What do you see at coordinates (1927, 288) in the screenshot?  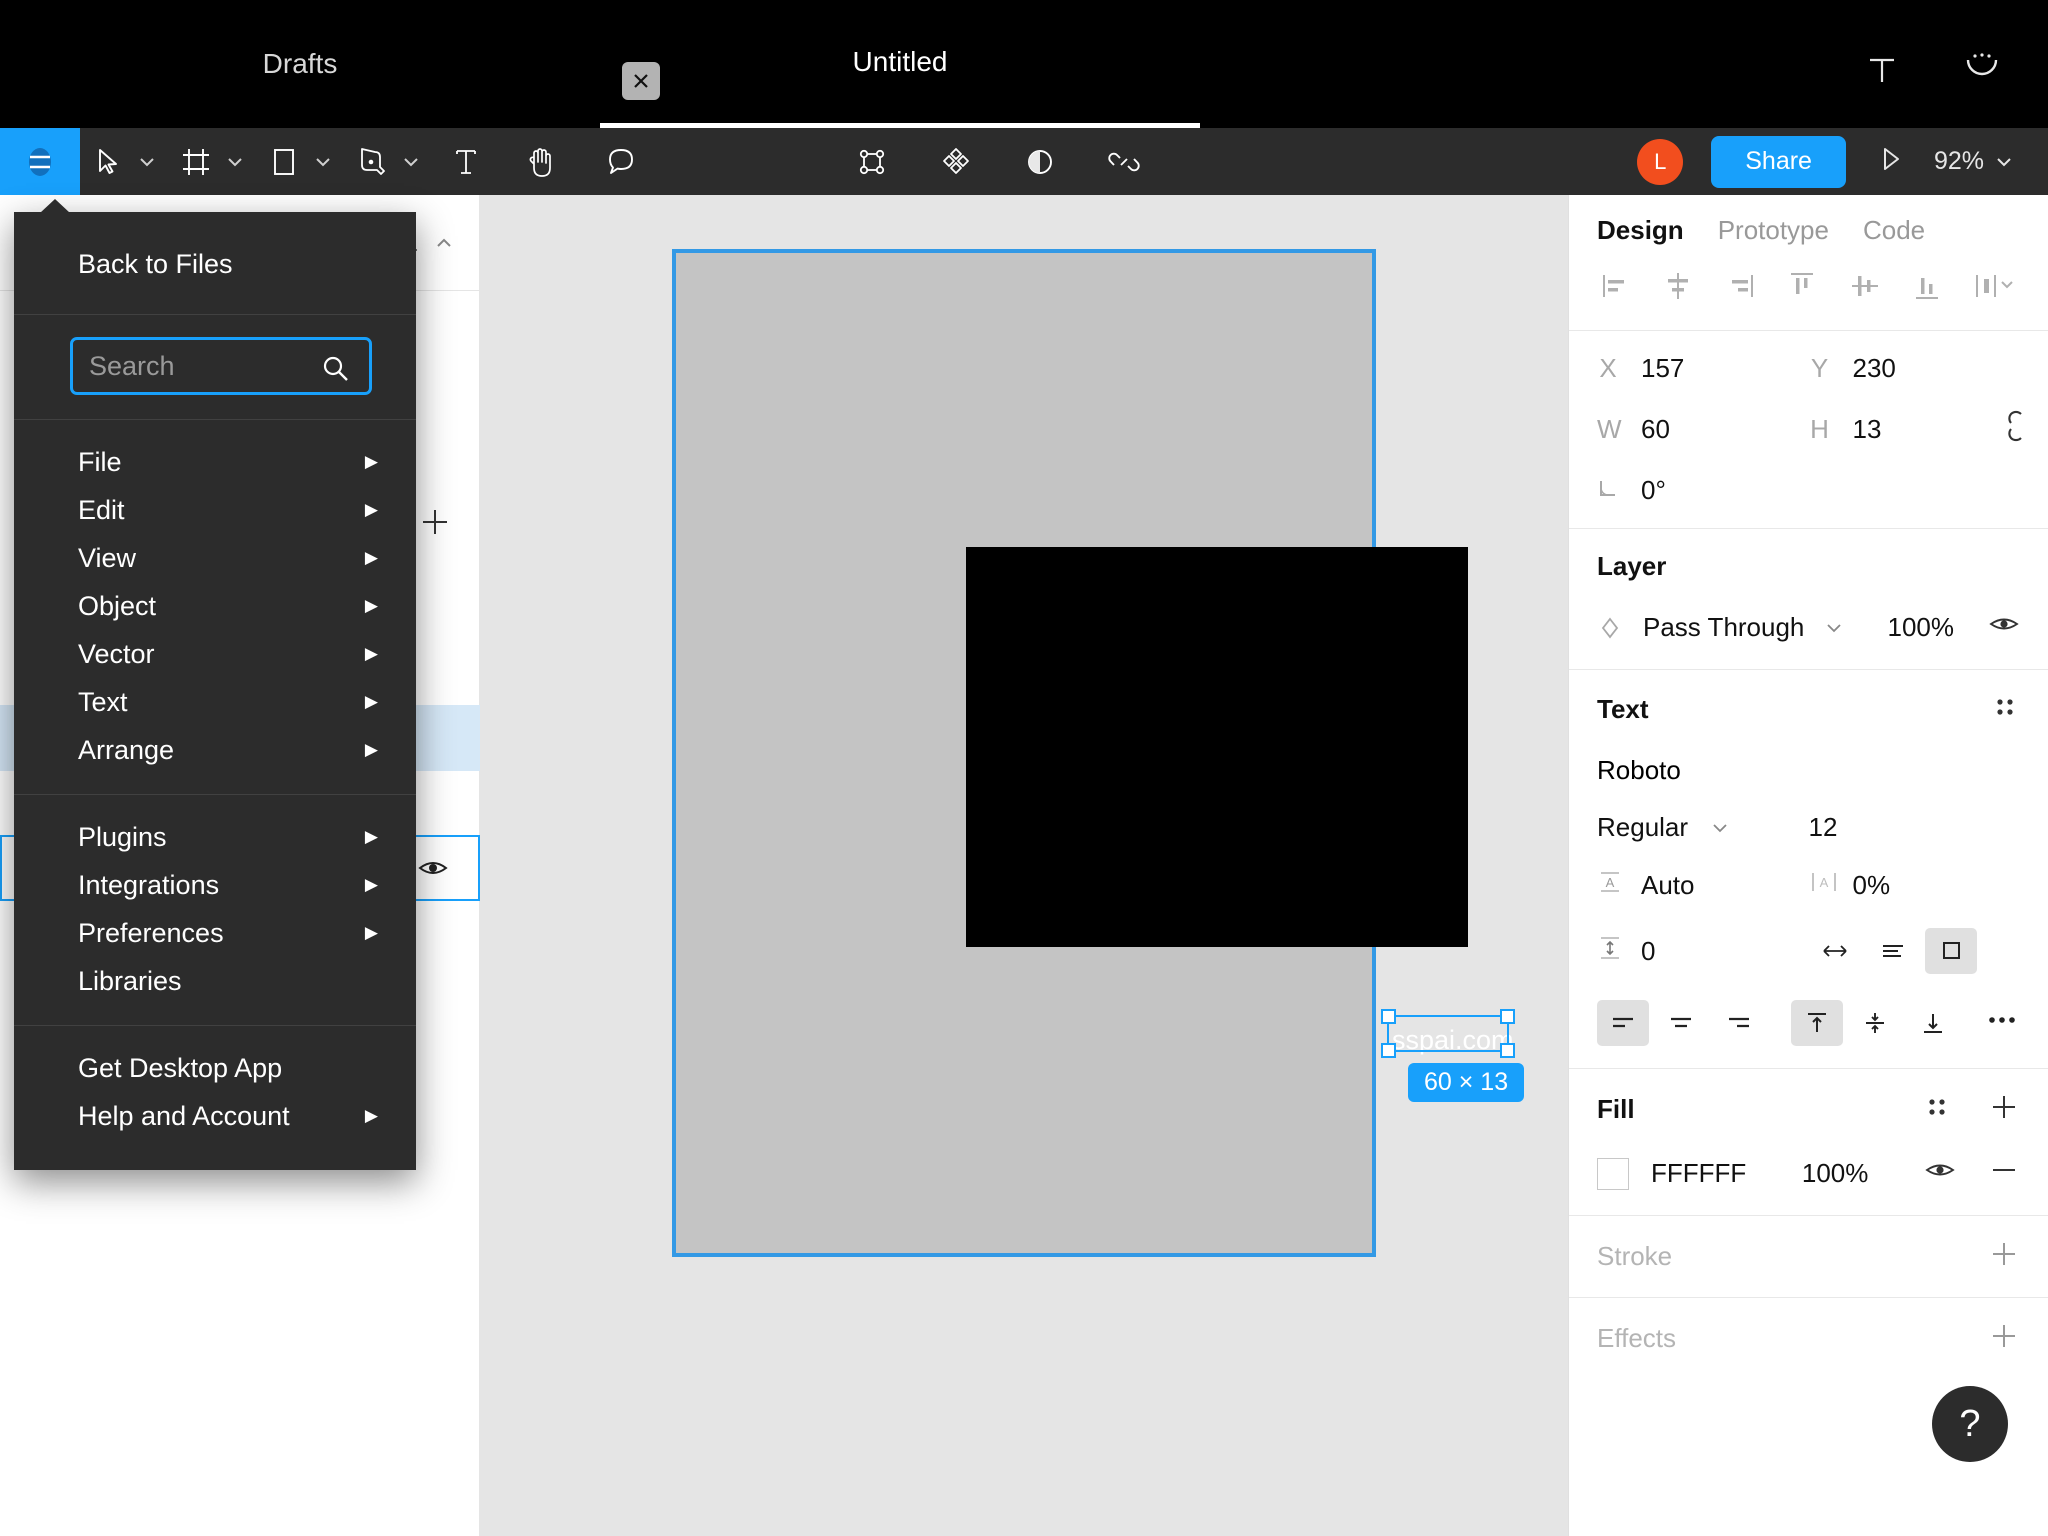 I see `align-bottom-icon` at bounding box center [1927, 288].